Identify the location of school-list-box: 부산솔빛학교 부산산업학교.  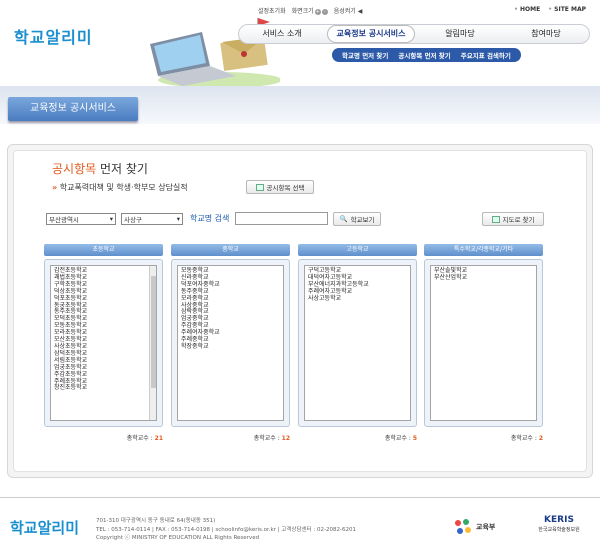
(483, 343).